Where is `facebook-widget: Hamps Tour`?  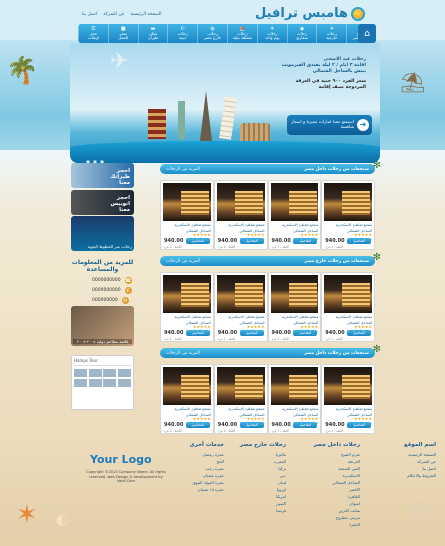 facebook-widget: Hamps Tour is located at coordinates (102, 382).